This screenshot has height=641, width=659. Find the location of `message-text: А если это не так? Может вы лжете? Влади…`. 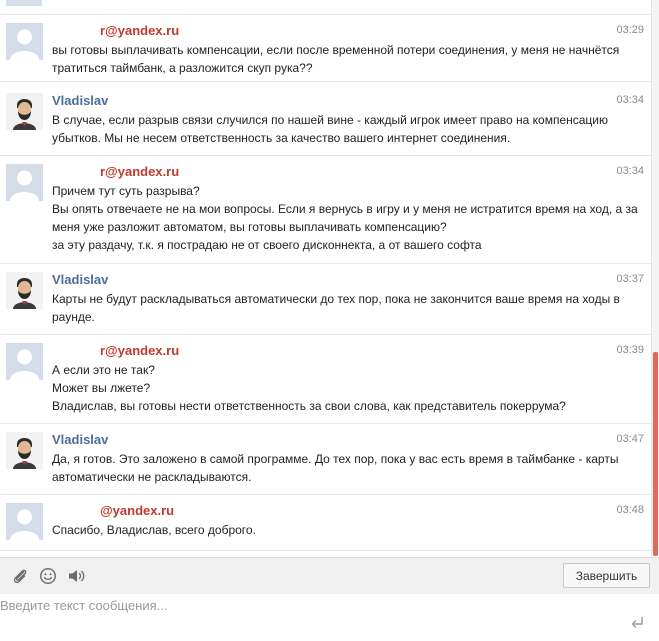

message-text: А если это не так? Может вы лжете? Влади… is located at coordinates (309, 388).